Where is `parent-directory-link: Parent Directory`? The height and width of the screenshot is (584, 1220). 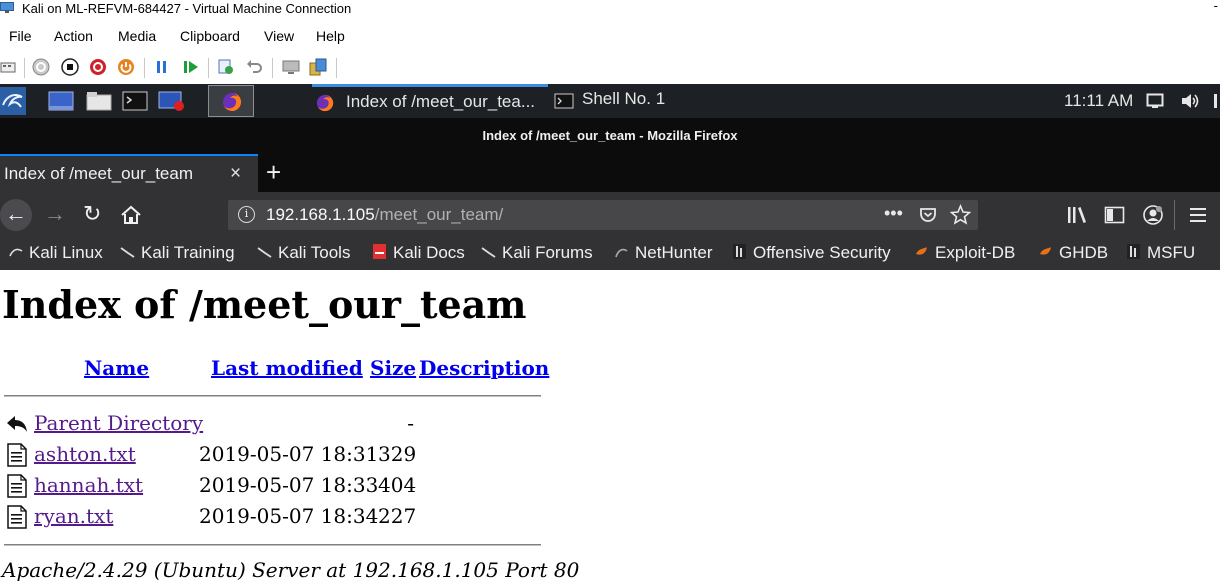 parent-directory-link: Parent Directory is located at coordinates (118, 423).